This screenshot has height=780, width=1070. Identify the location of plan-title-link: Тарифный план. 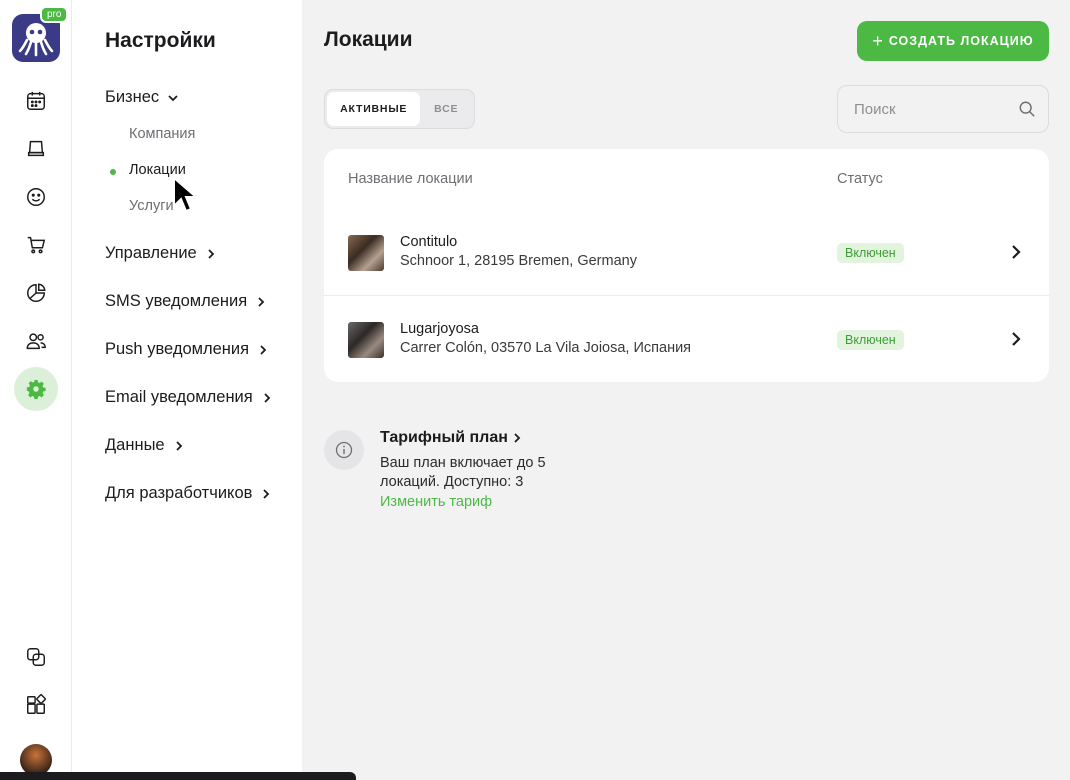
(451, 438).